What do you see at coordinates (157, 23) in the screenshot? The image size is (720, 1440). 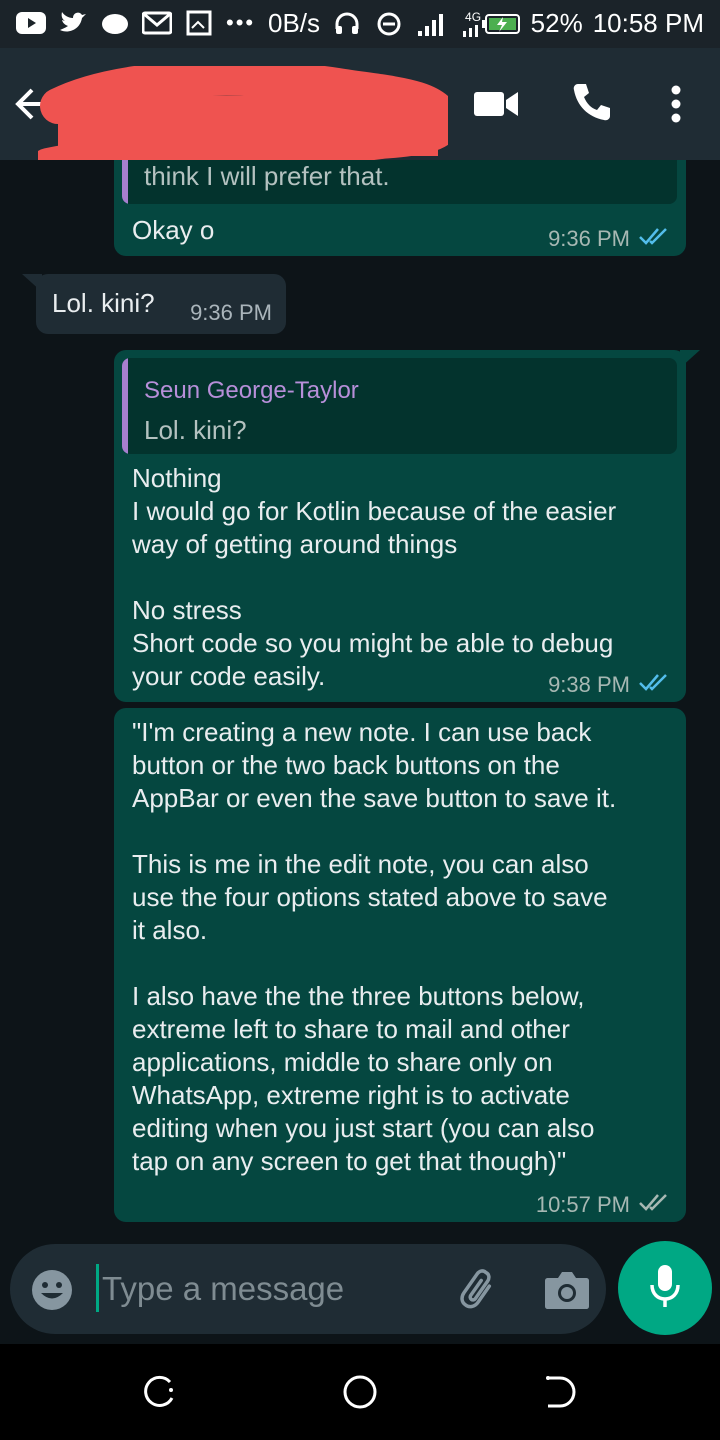 I see `gmail-icon` at bounding box center [157, 23].